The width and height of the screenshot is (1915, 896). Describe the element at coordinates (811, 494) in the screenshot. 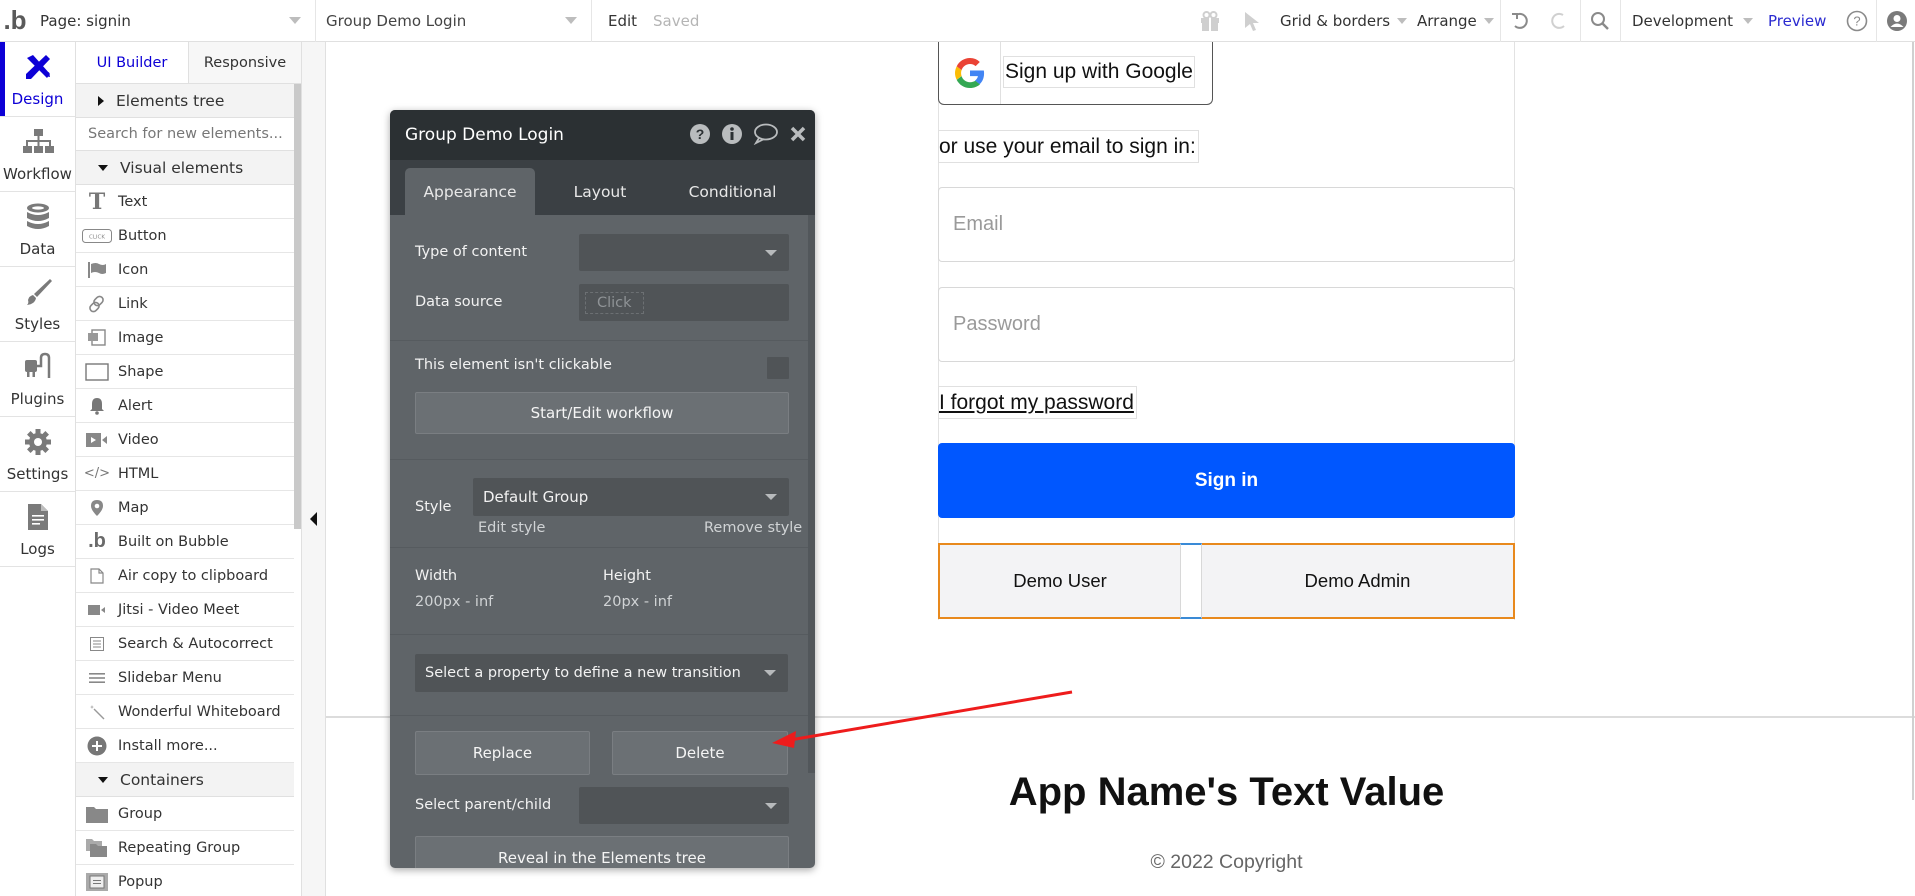

I see `property-scrollbar` at that location.